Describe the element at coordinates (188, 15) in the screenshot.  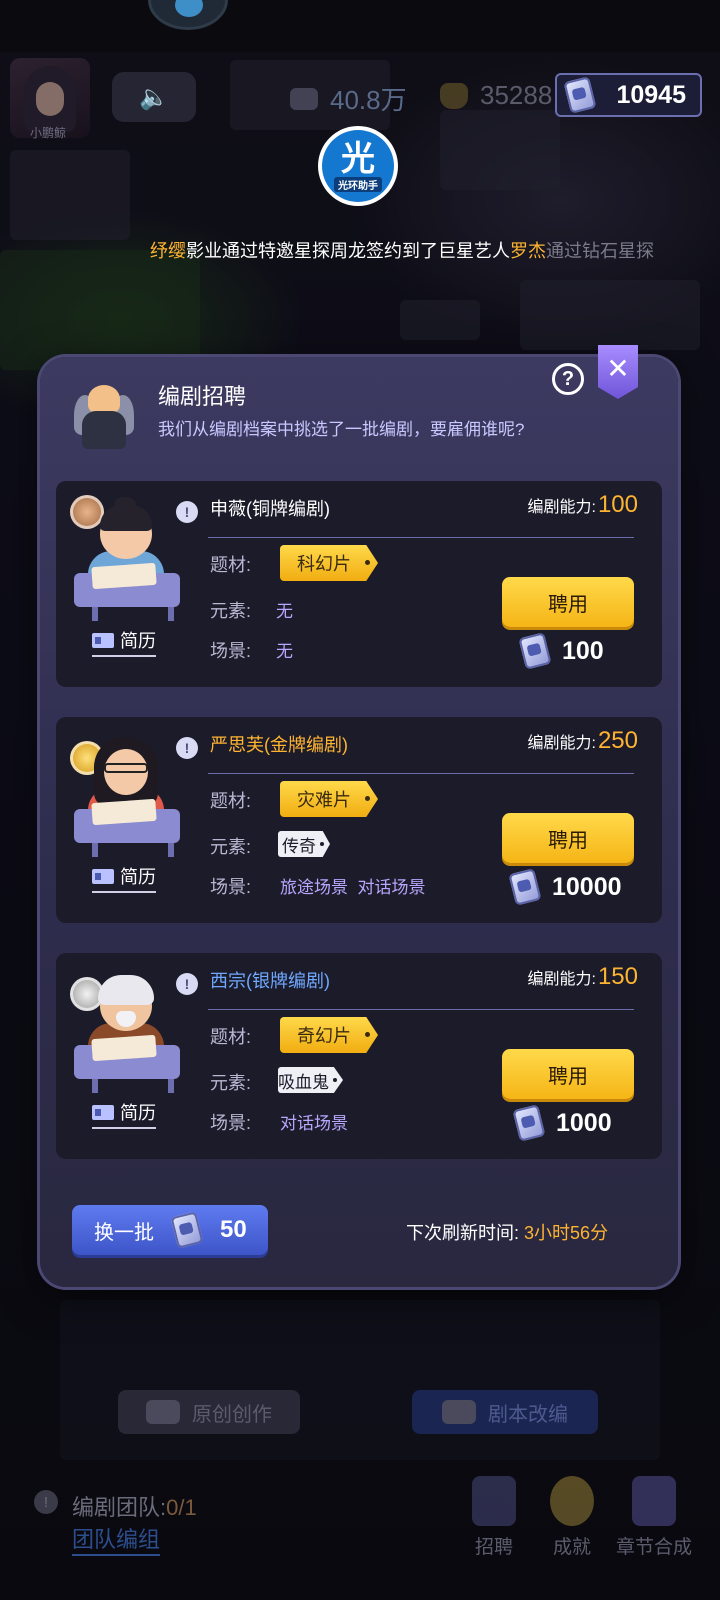
I see `mascot-icon` at that location.